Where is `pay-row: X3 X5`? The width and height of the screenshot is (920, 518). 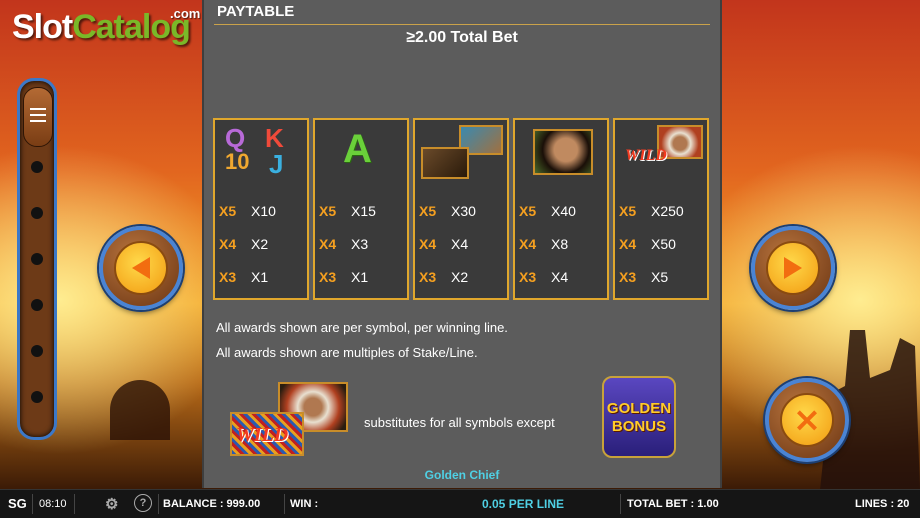 pay-row: X3 X5 is located at coordinates (644, 277).